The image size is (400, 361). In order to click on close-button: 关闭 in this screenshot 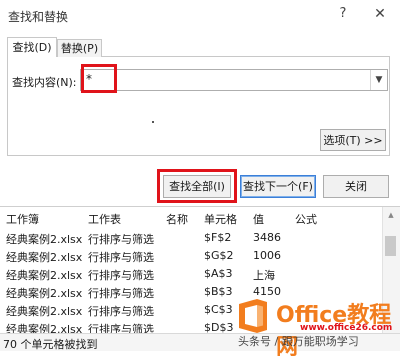, I will do `click(356, 186)`.